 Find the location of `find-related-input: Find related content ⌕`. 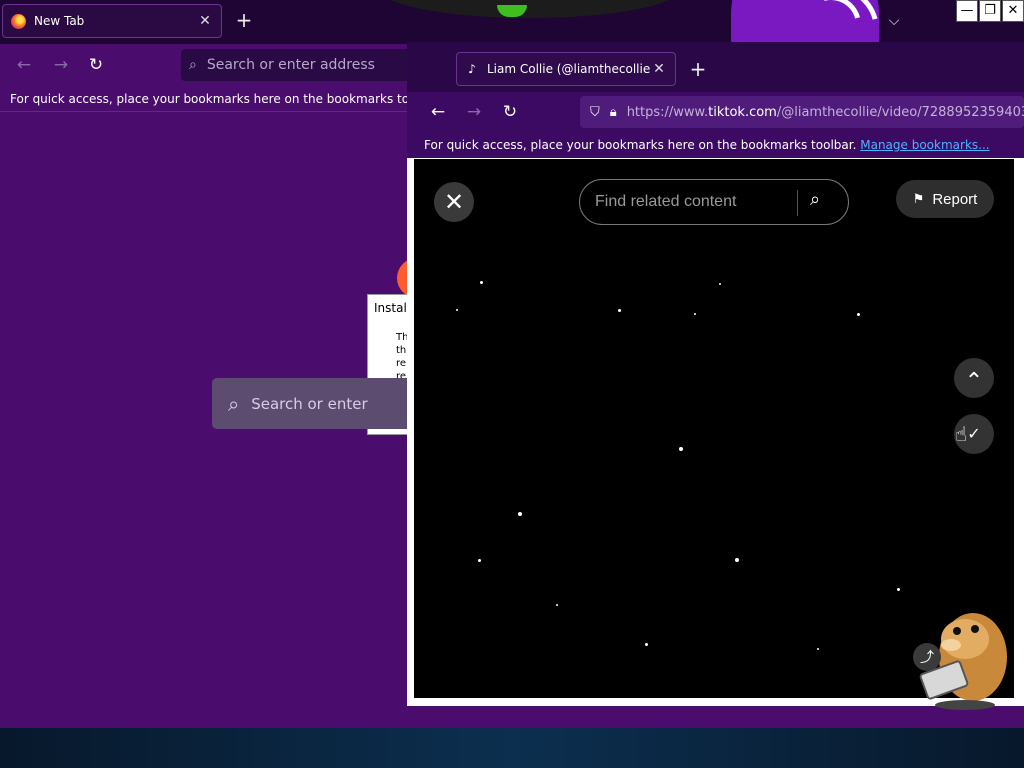

find-related-input: Find related content ⌕ is located at coordinates (714, 202).